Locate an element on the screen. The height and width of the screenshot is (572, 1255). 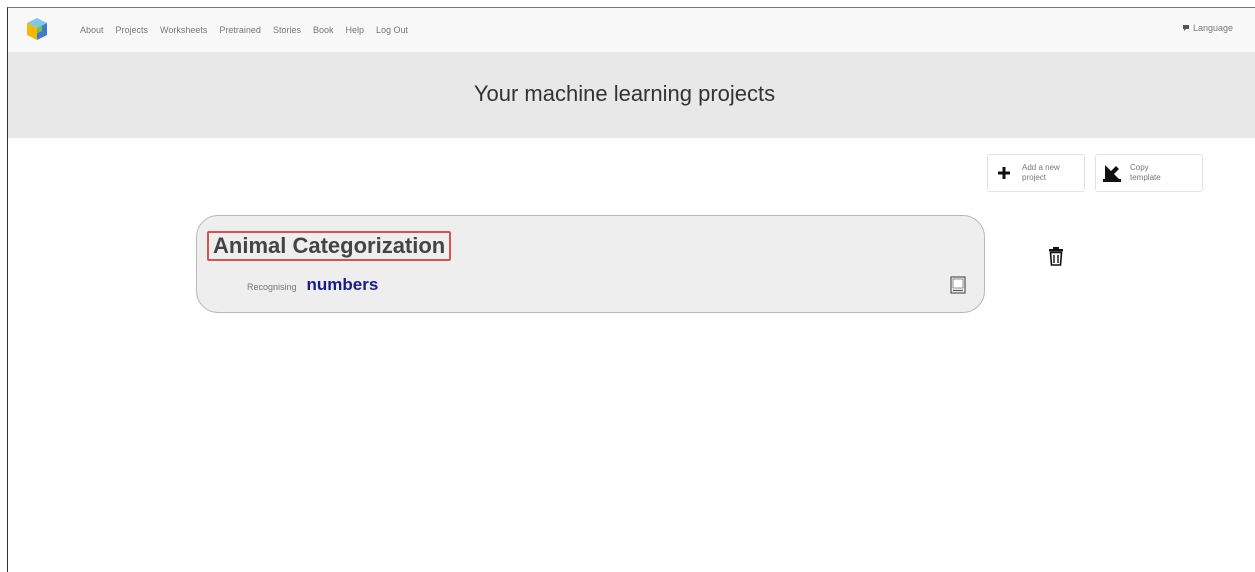
nav-logout: Log Out is located at coordinates (392, 30).